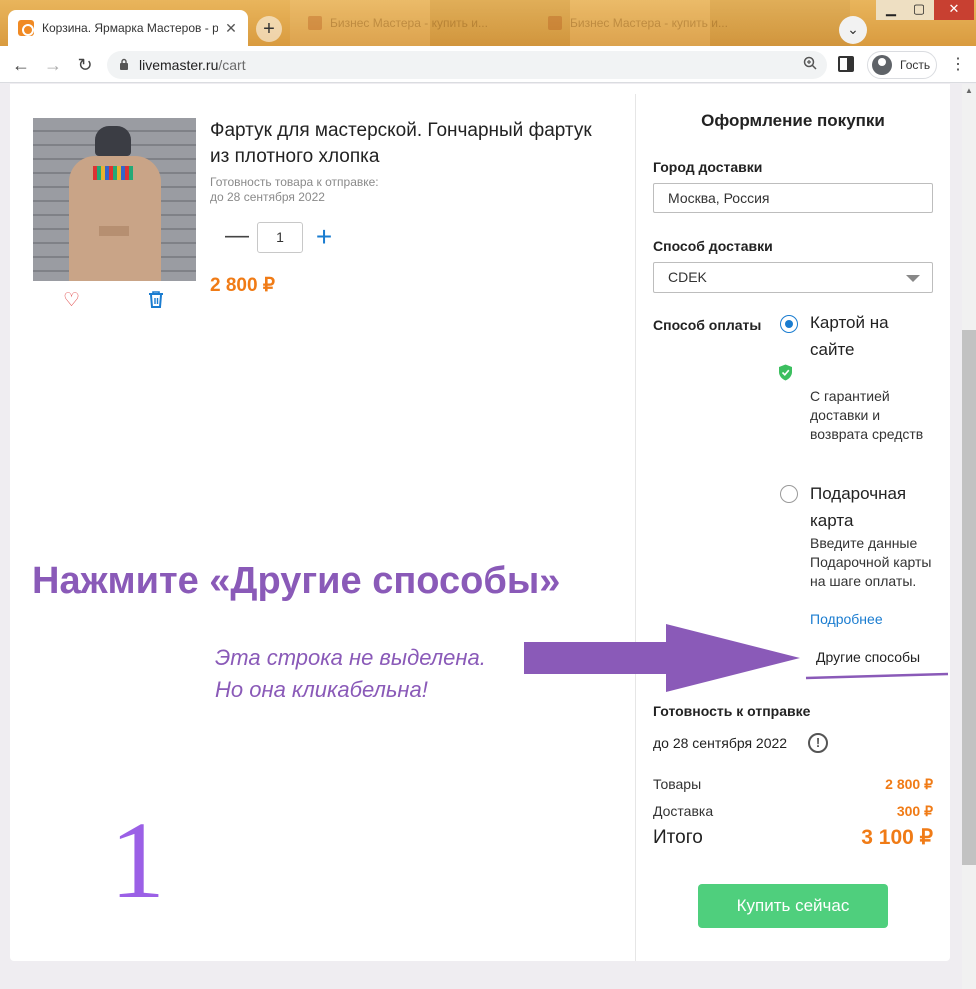  Describe the element at coordinates (891, 10) in the screenshot. I see `window-minimize-button: ▁` at that location.